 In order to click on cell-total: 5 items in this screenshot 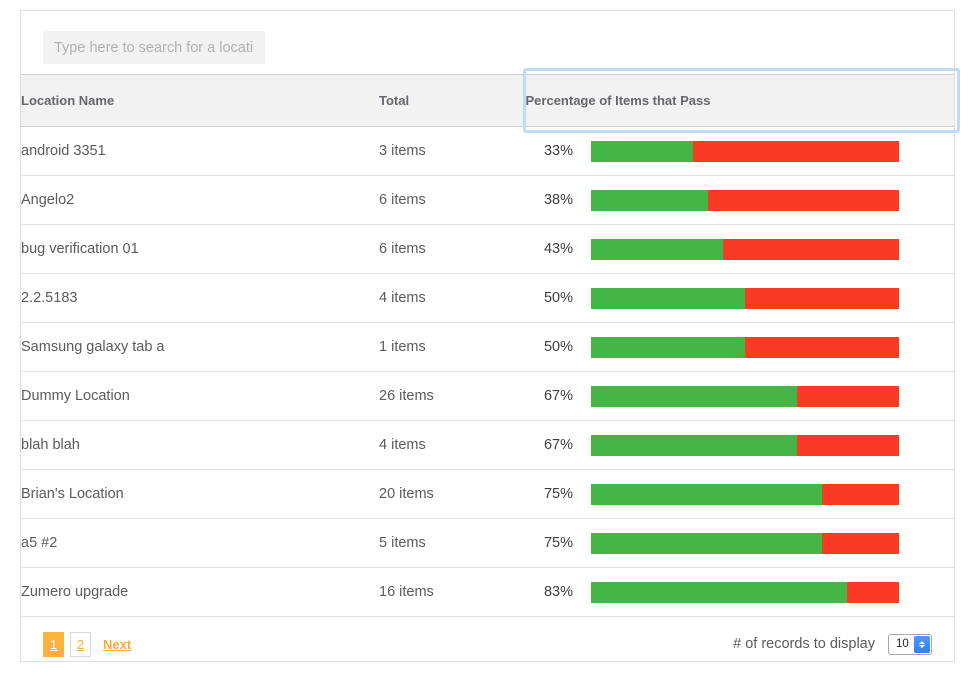, I will do `click(452, 543)`.